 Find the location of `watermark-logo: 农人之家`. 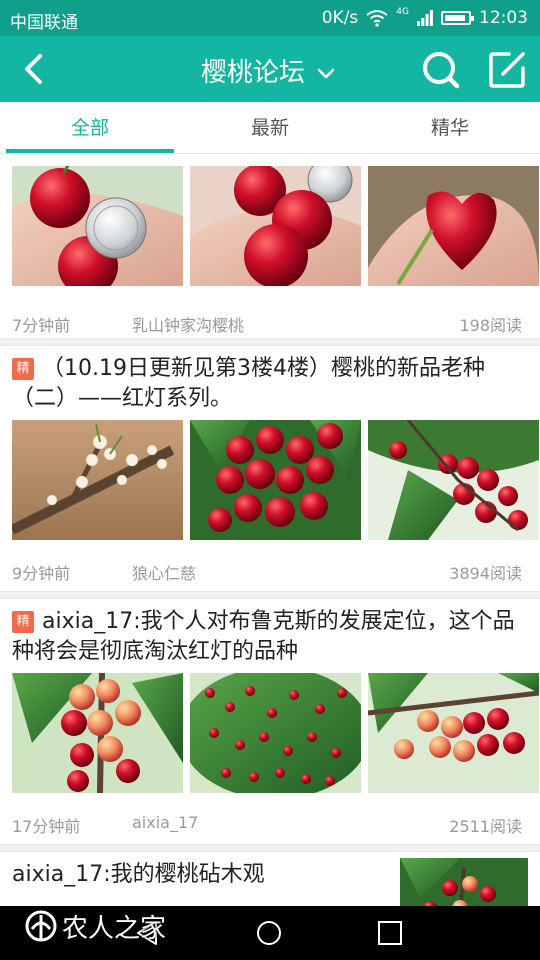

watermark-logo: 农人之家 is located at coordinates (95, 926).